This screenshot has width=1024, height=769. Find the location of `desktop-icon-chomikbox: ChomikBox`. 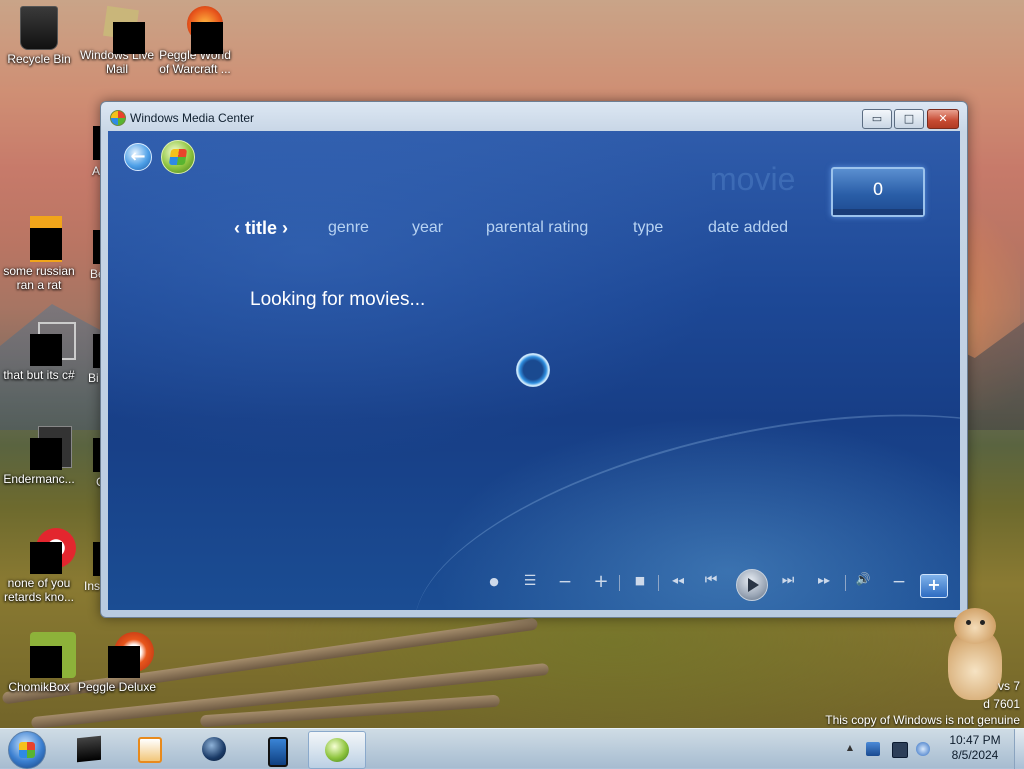

desktop-icon-chomikbox: ChomikBox is located at coordinates (39, 663).